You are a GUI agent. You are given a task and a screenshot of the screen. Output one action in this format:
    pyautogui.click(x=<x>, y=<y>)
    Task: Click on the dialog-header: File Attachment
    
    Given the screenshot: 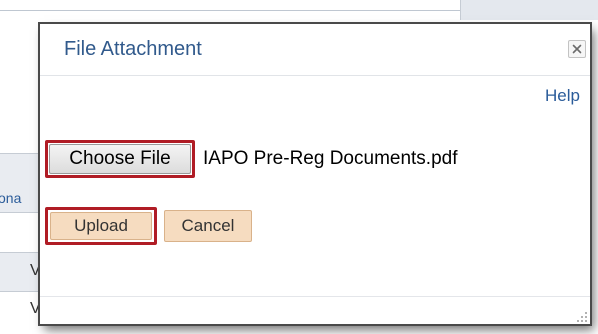 What is the action you would take?
    pyautogui.click(x=315, y=50)
    